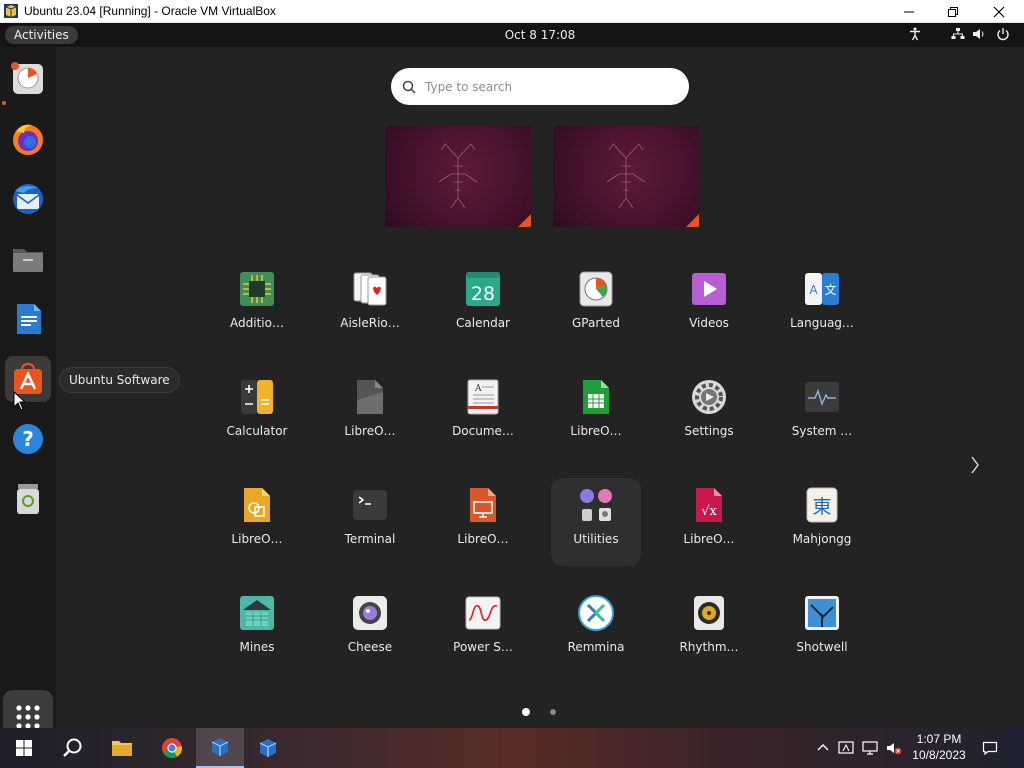 The image size is (1024, 768). What do you see at coordinates (370, 522) in the screenshot?
I see `app-terminal: Terminal` at bounding box center [370, 522].